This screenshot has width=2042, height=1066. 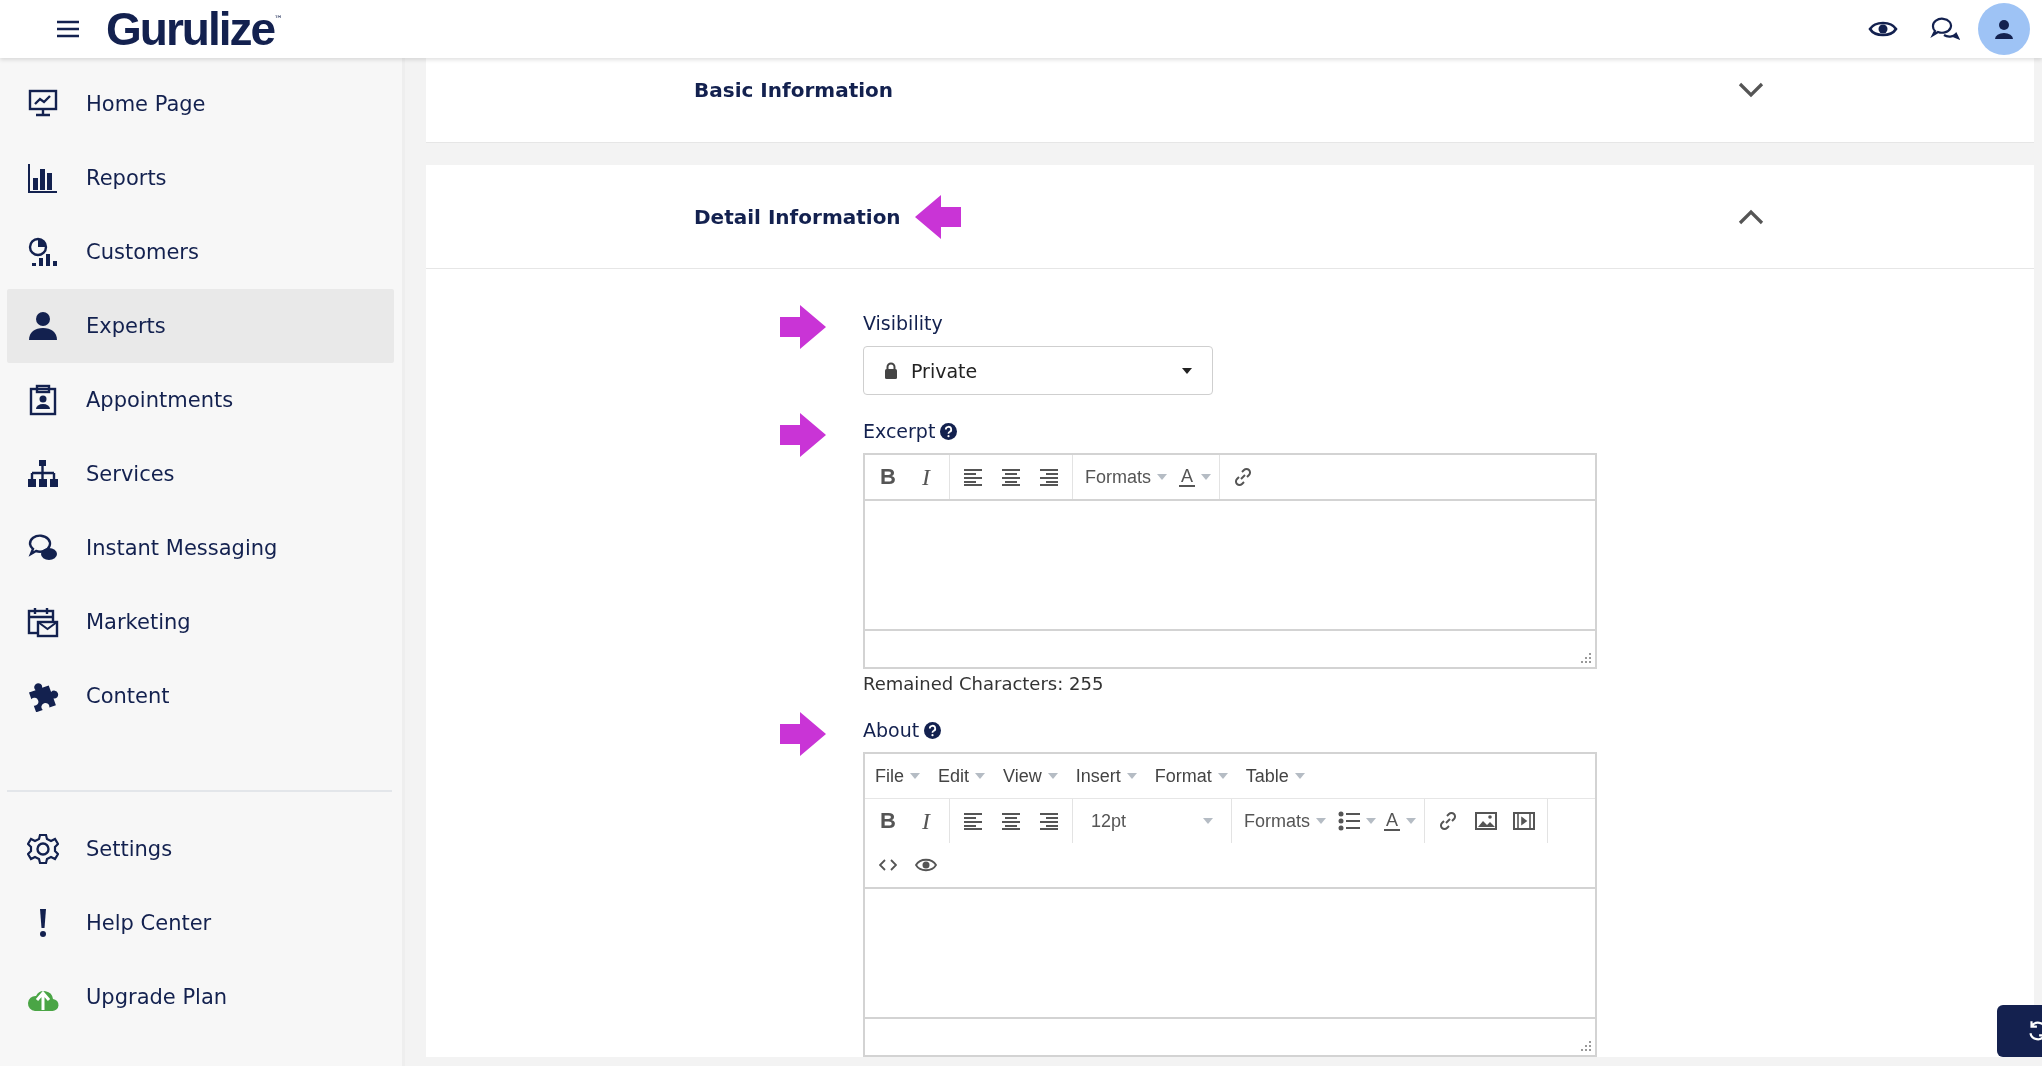 What do you see at coordinates (903, 323) in the screenshot?
I see `field-label: Visibility` at bounding box center [903, 323].